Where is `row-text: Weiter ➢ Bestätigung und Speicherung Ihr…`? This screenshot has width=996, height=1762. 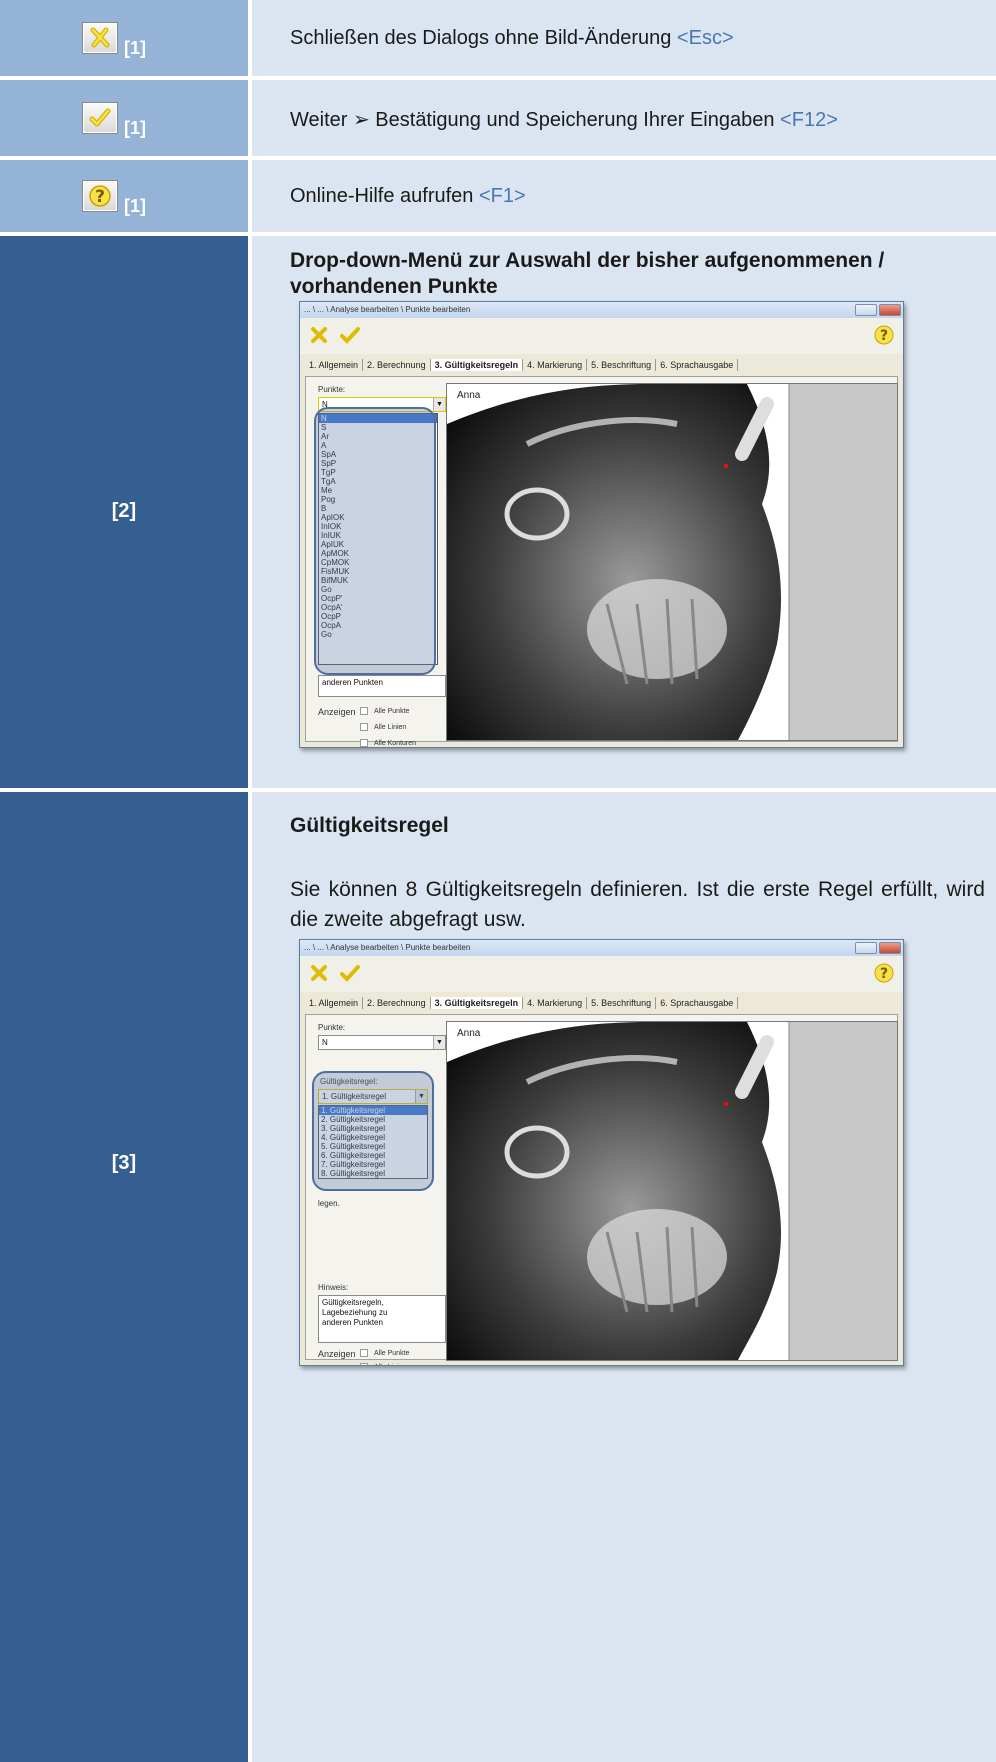 row-text: Weiter ➢ Bestätigung und Speicherung Ihr… is located at coordinates (532, 120).